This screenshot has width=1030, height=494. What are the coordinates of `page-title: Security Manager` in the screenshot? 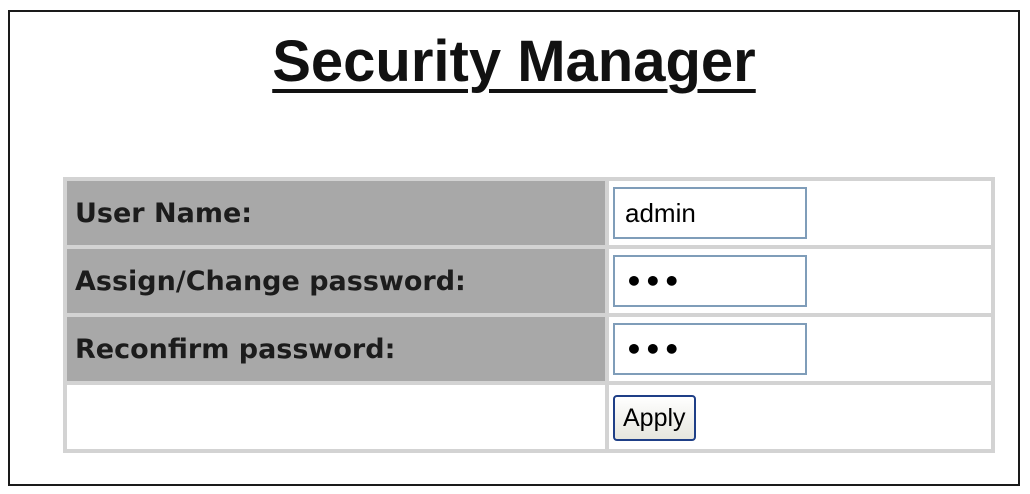 It's located at (514, 62).